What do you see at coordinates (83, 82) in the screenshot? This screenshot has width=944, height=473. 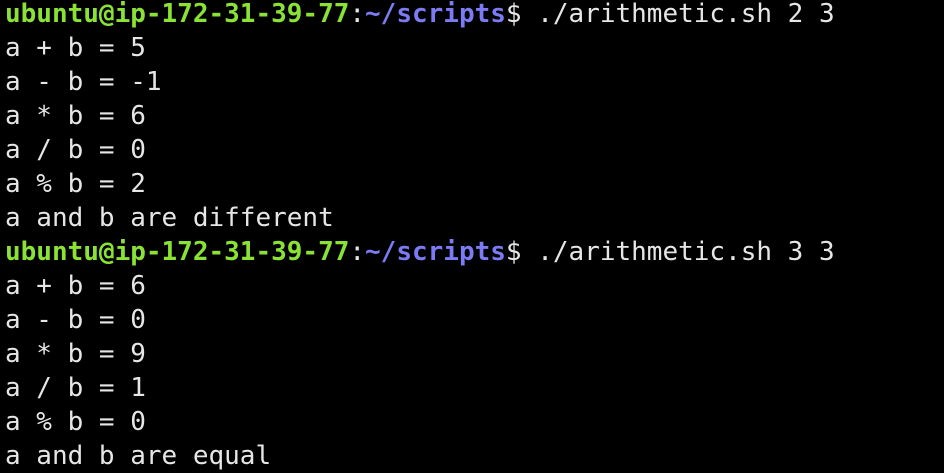 I see `output-line: a - b = -1` at bounding box center [83, 82].